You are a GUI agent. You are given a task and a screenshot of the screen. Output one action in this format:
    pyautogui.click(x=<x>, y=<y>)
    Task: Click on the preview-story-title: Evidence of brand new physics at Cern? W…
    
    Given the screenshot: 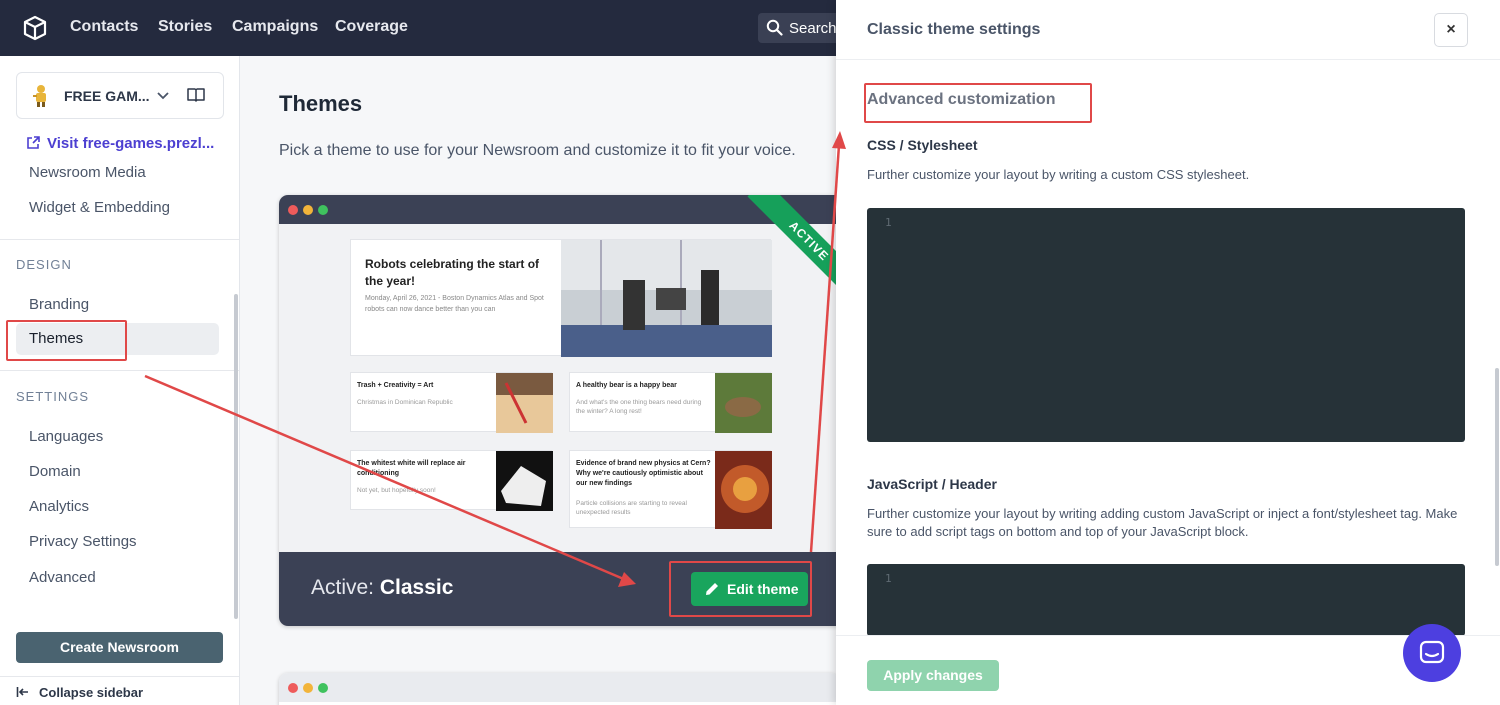 What is the action you would take?
    pyautogui.click(x=643, y=473)
    